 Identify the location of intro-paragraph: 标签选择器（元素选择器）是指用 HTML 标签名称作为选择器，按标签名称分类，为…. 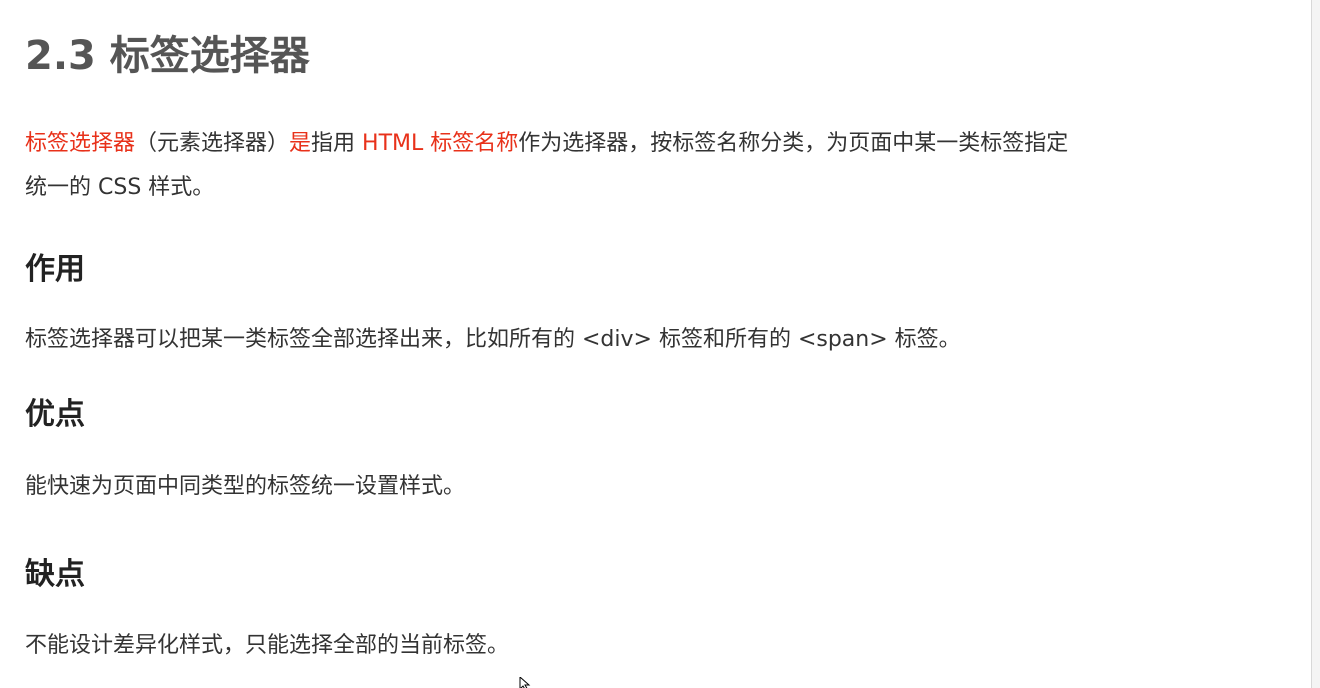
(546, 166).